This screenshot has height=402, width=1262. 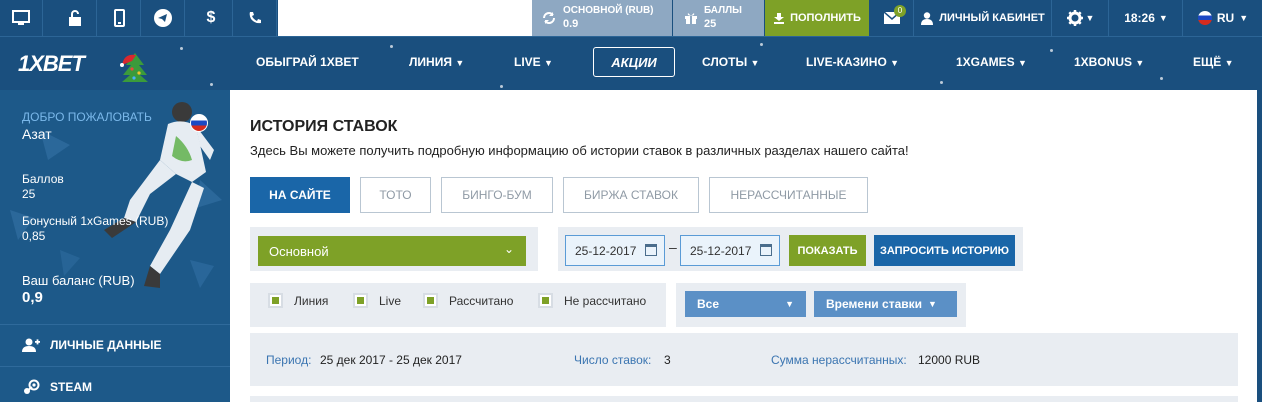 What do you see at coordinates (51, 64) in the screenshot?
I see `site-logo: 1XBET` at bounding box center [51, 64].